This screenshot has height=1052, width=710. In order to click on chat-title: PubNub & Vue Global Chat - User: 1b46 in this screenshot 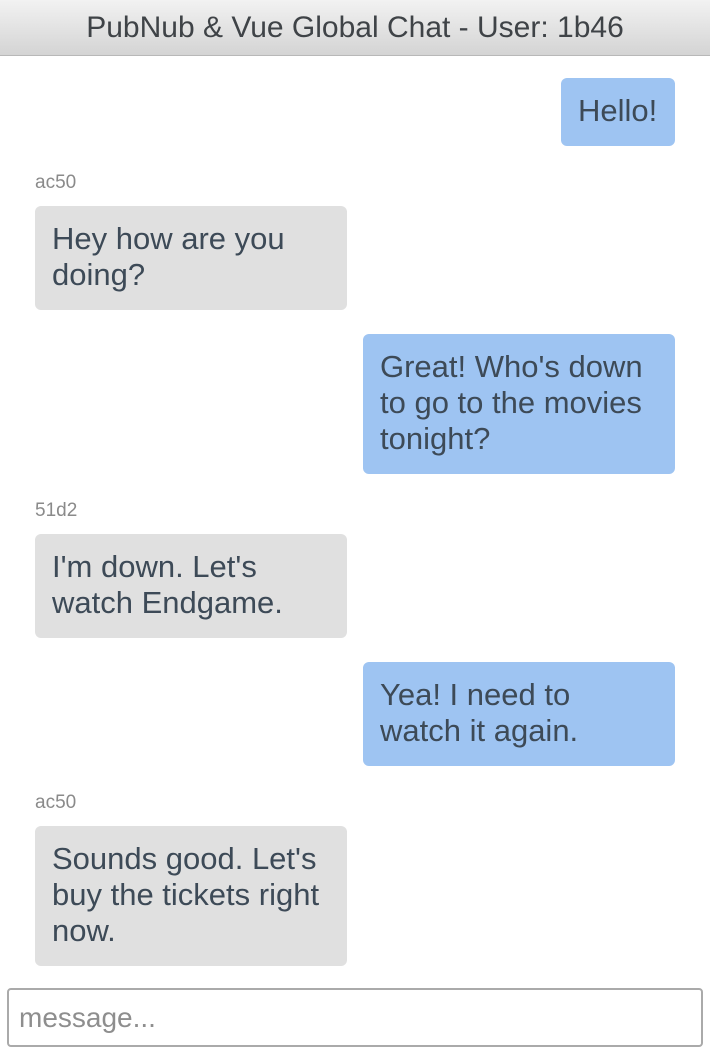, I will do `click(355, 27)`.